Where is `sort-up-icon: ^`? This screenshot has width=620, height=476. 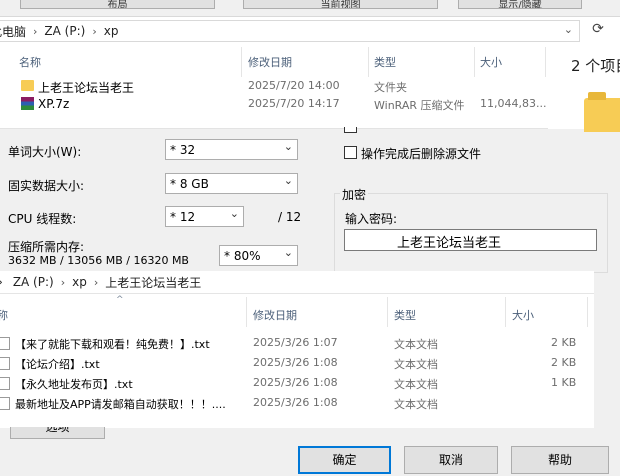
sort-up-icon: ^ is located at coordinates (120, 300).